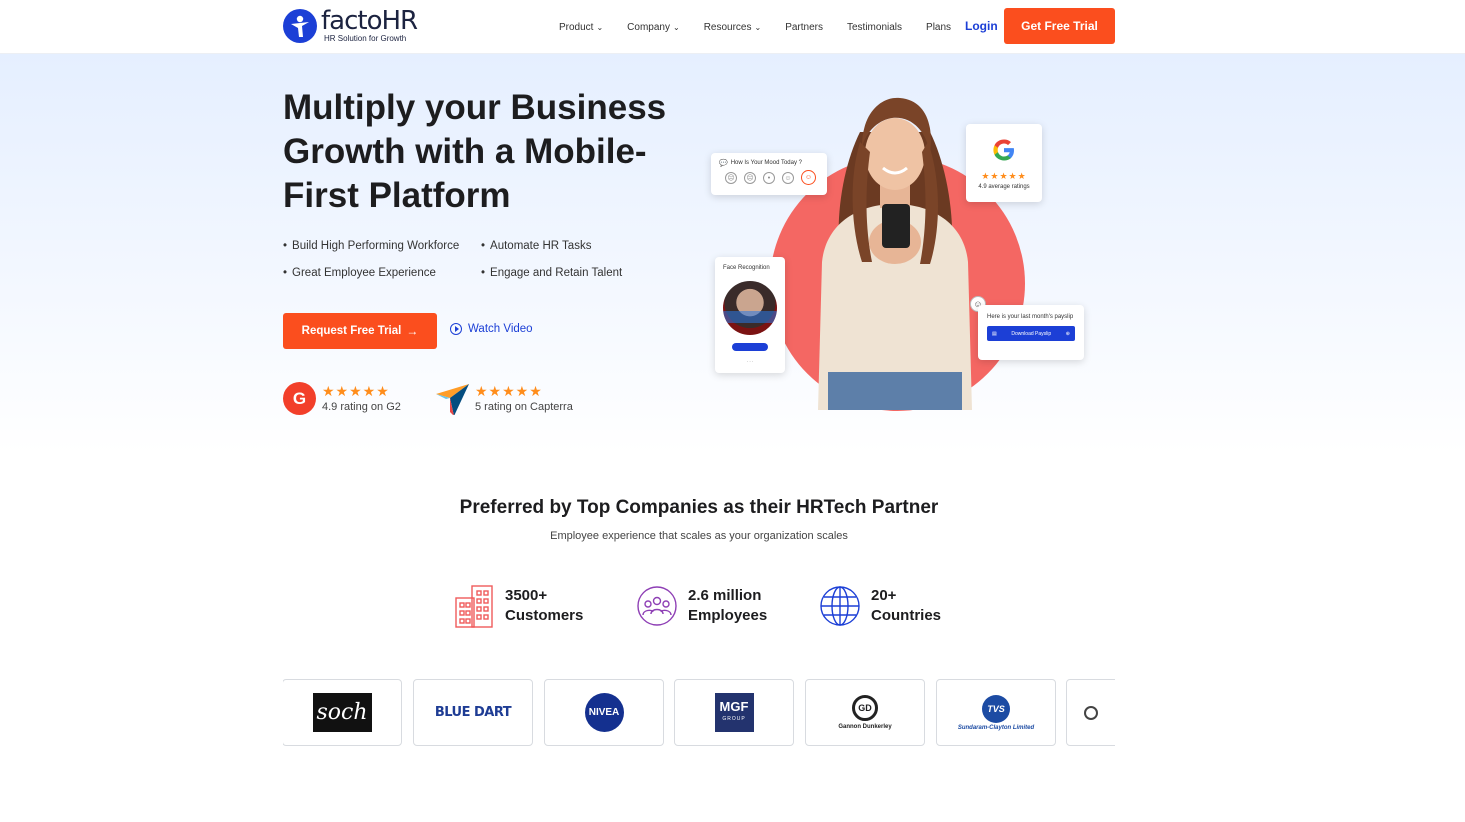  Describe the element at coordinates (351, 331) in the screenshot. I see `request-free-trial-label: Request Free Trial` at that location.